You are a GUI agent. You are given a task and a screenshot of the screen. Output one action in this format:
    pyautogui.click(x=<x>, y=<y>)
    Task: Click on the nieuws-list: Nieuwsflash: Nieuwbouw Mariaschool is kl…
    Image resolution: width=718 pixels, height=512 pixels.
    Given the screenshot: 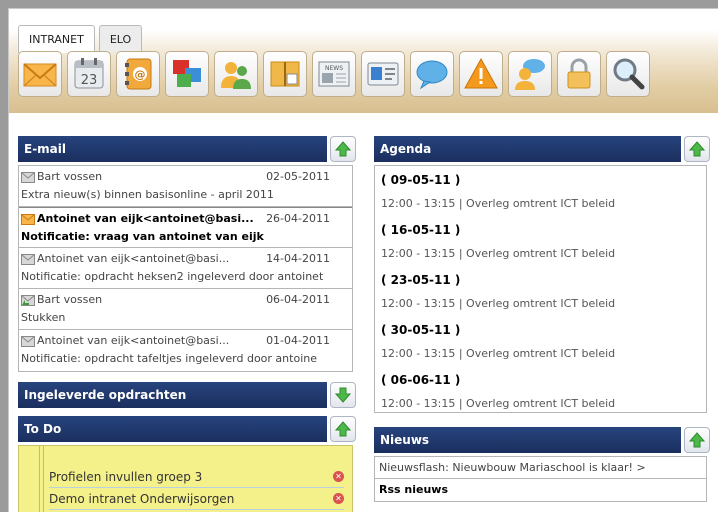 What is the action you would take?
    pyautogui.click(x=540, y=479)
    